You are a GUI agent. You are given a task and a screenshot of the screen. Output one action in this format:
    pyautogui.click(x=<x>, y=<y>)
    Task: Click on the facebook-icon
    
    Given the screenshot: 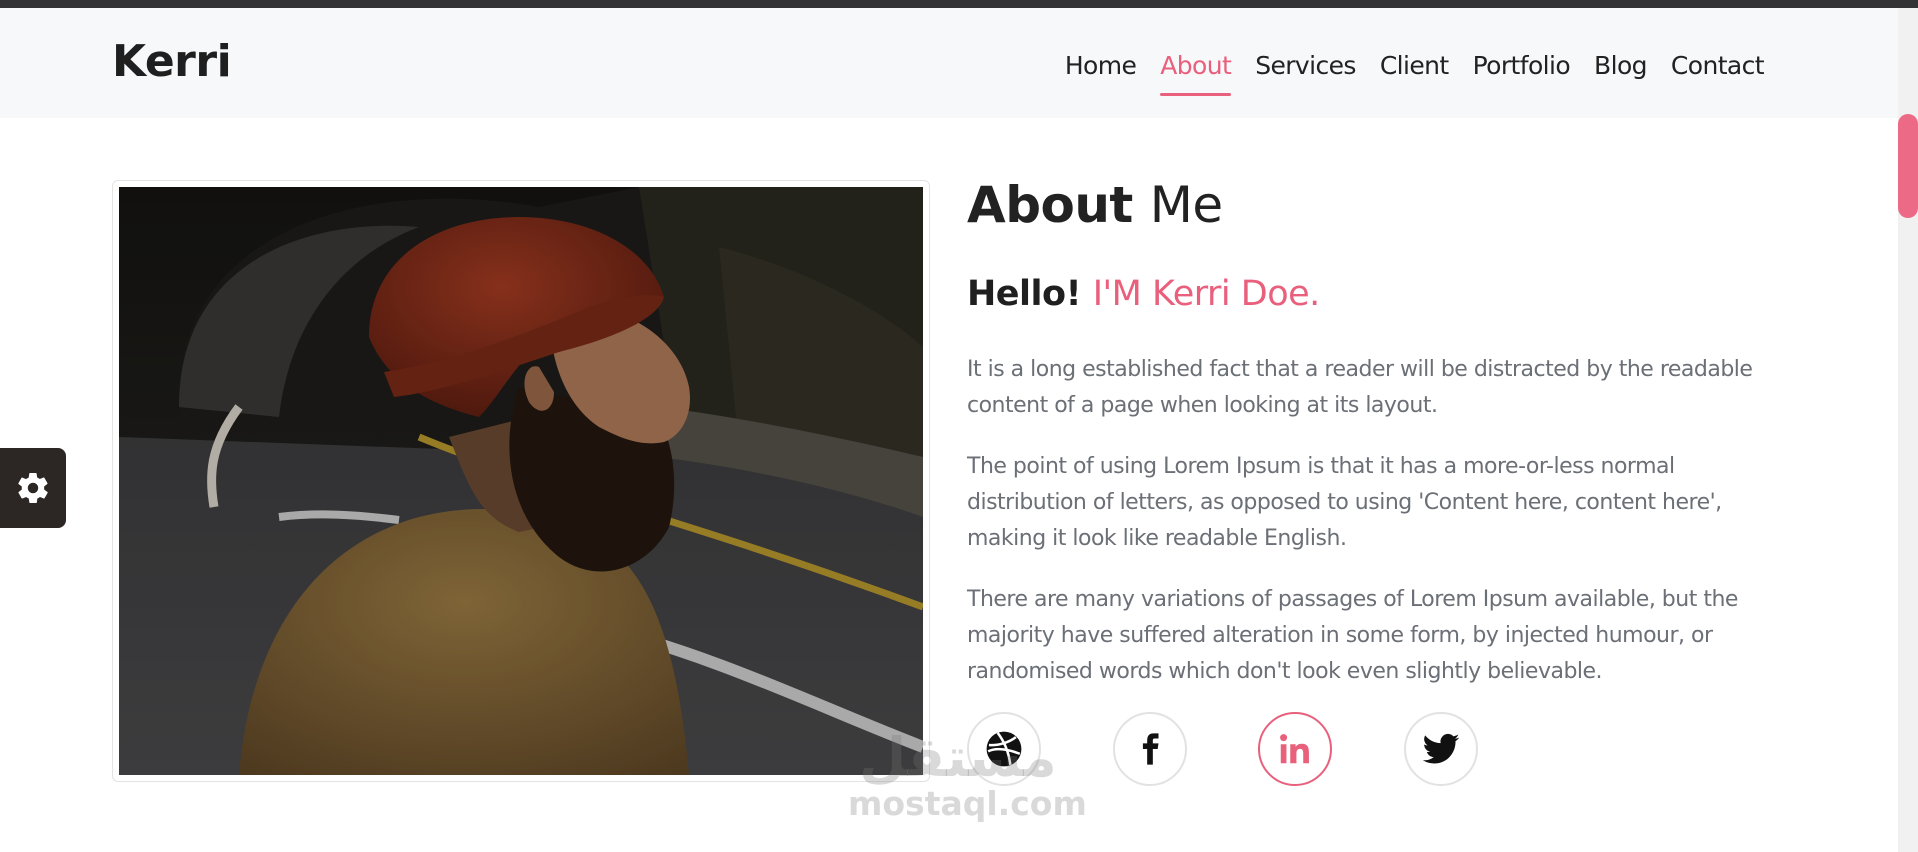 What is the action you would take?
    pyautogui.click(x=1150, y=749)
    